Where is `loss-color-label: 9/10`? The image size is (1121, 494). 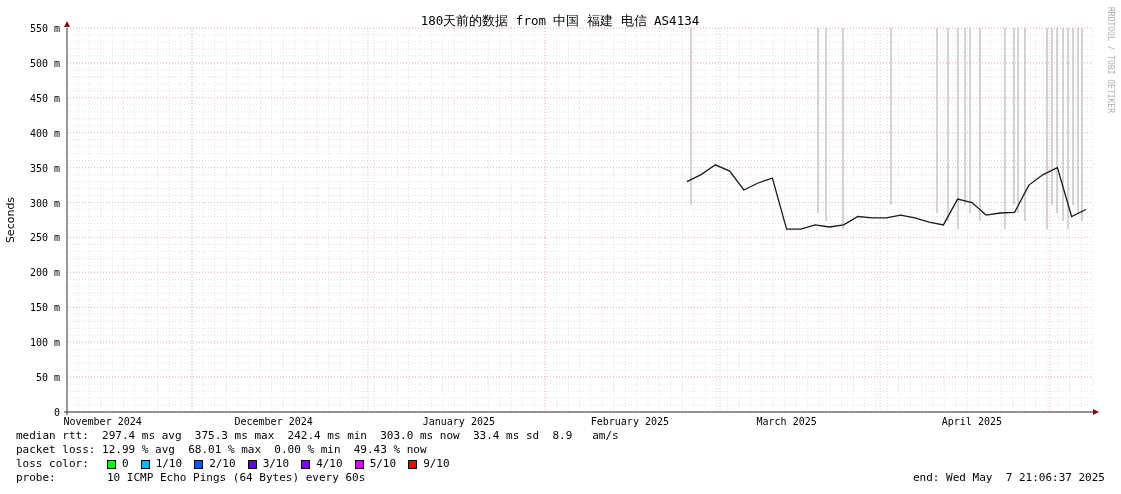 loss-color-label: 9/10 is located at coordinates (436, 464).